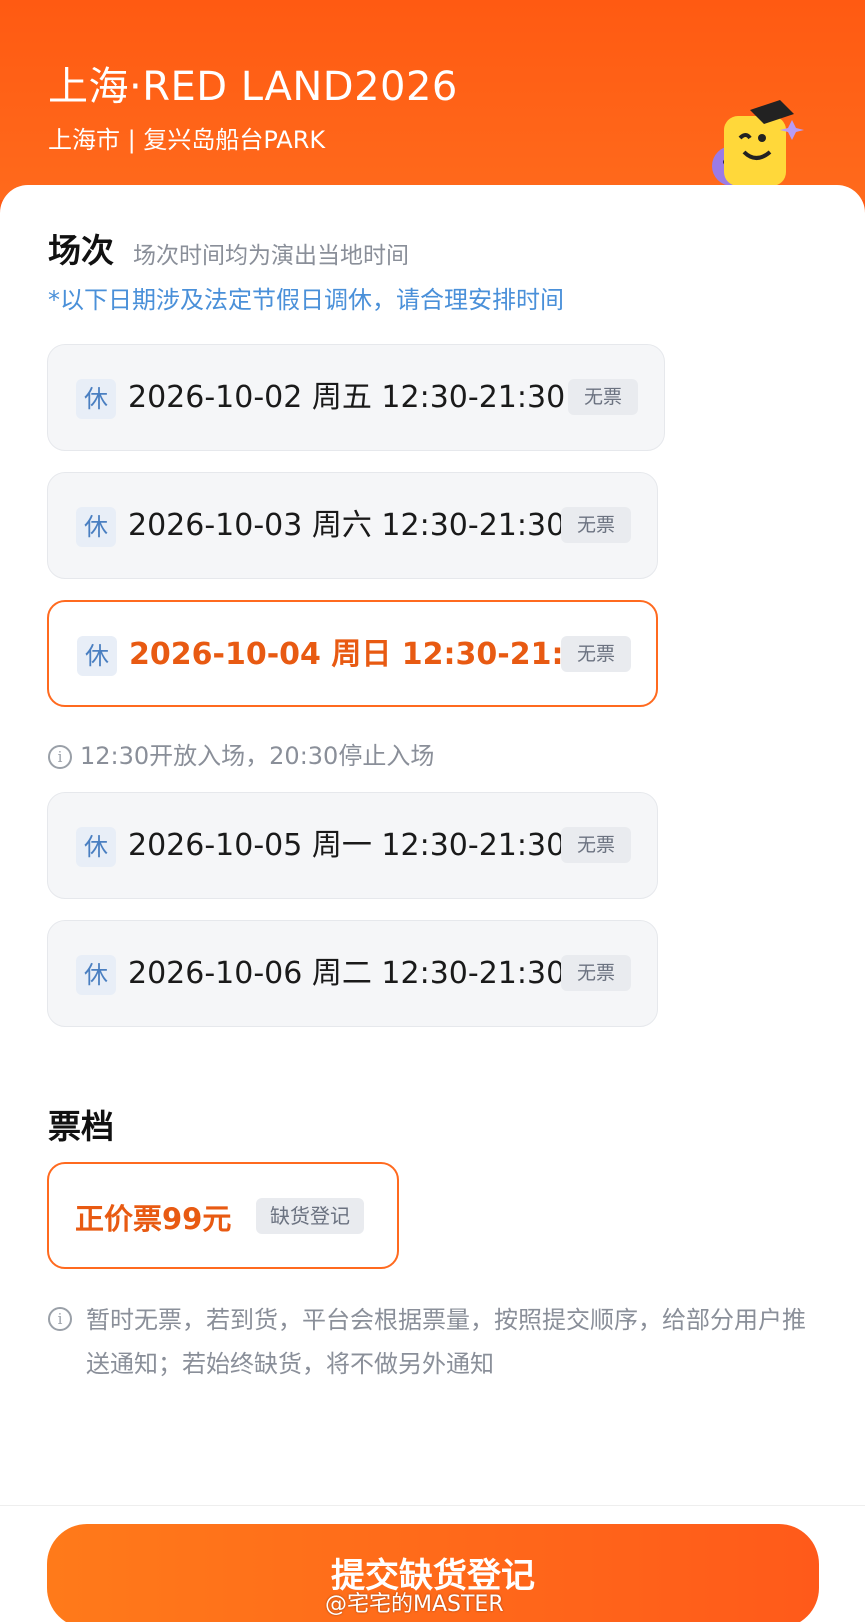 The width and height of the screenshot is (865, 1622). What do you see at coordinates (758, 143) in the screenshot?
I see `mascot-icon` at bounding box center [758, 143].